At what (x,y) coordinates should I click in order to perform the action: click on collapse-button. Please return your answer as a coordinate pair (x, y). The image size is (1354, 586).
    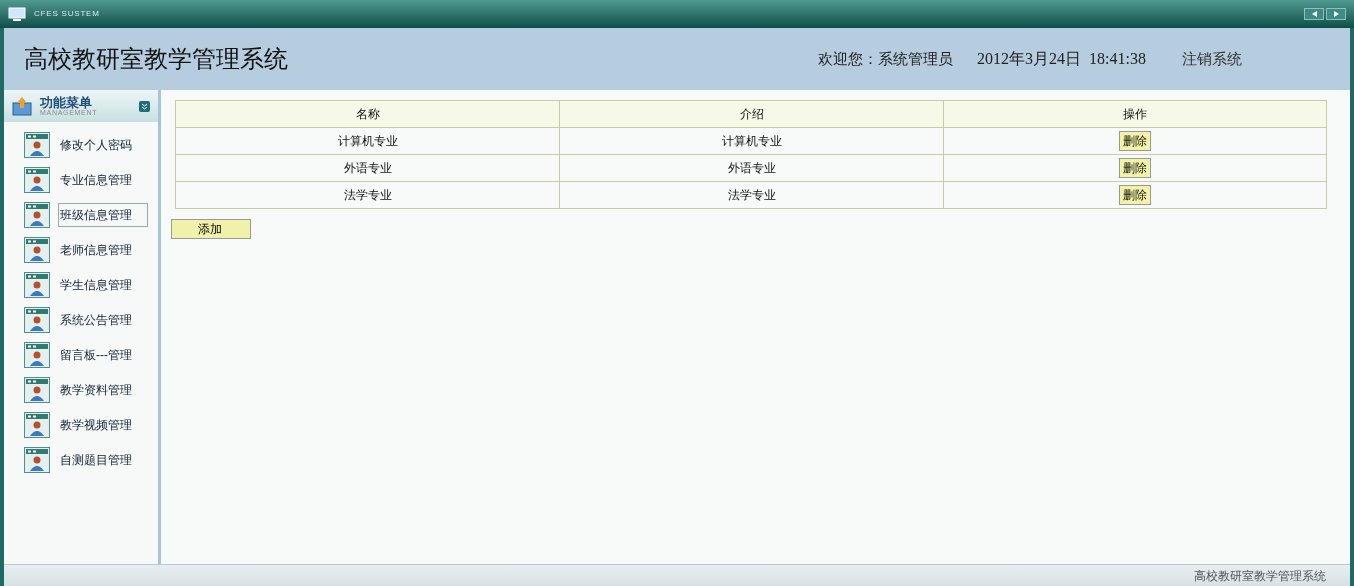
    Looking at the image, I should click on (144, 106).